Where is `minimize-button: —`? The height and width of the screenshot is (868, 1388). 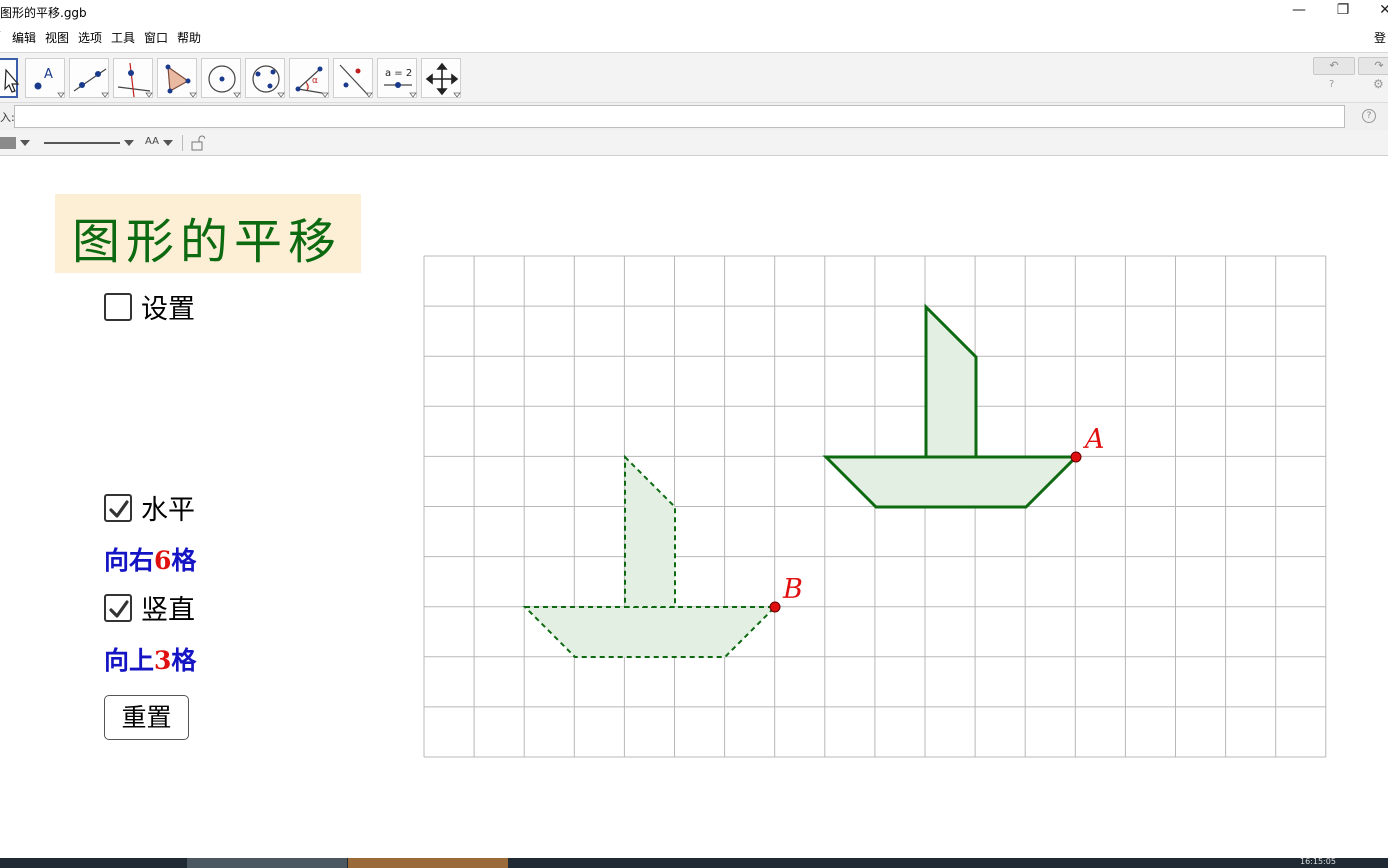
minimize-button: — is located at coordinates (1299, 10).